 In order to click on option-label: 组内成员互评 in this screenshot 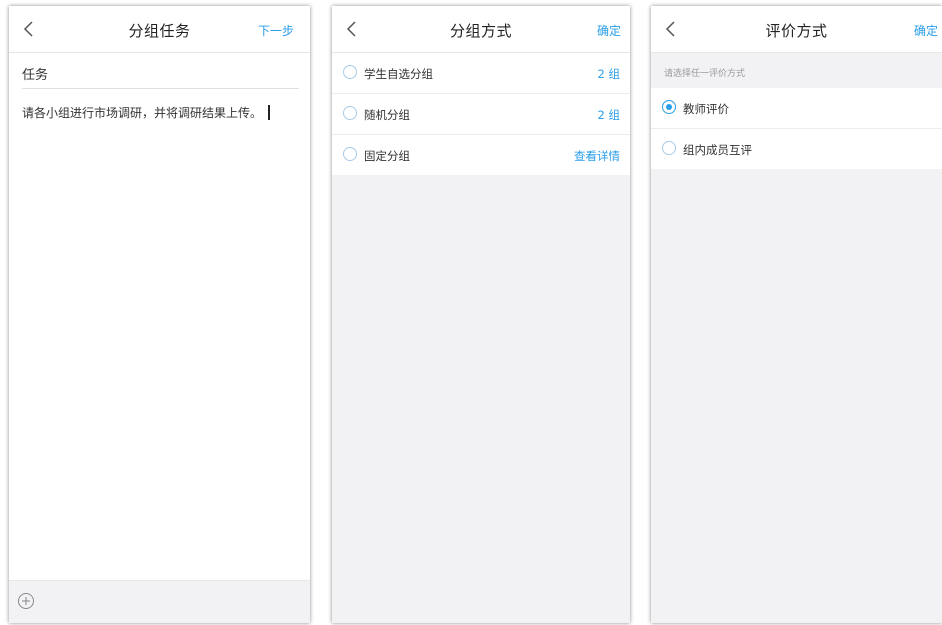, I will do `click(717, 150)`.